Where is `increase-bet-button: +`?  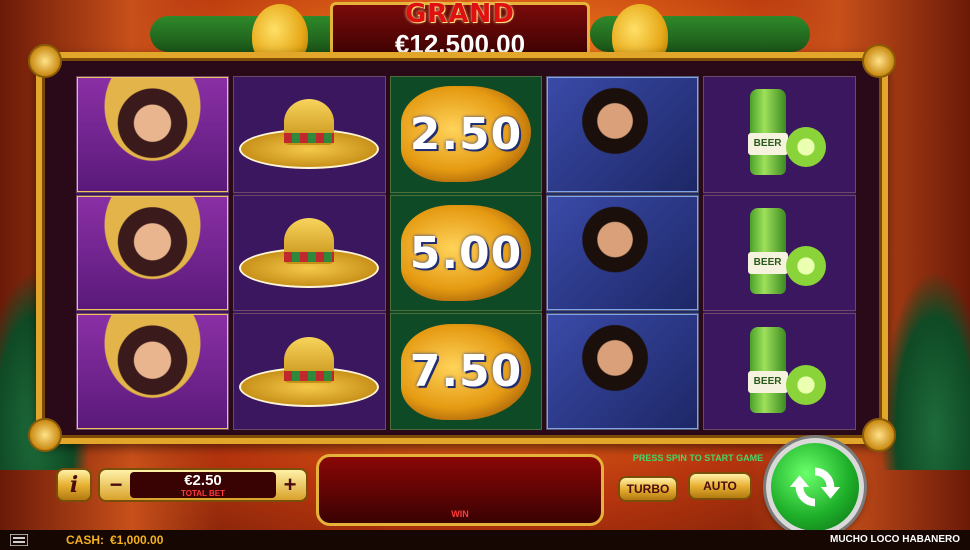
increase-bet-button: + is located at coordinates (290, 485).